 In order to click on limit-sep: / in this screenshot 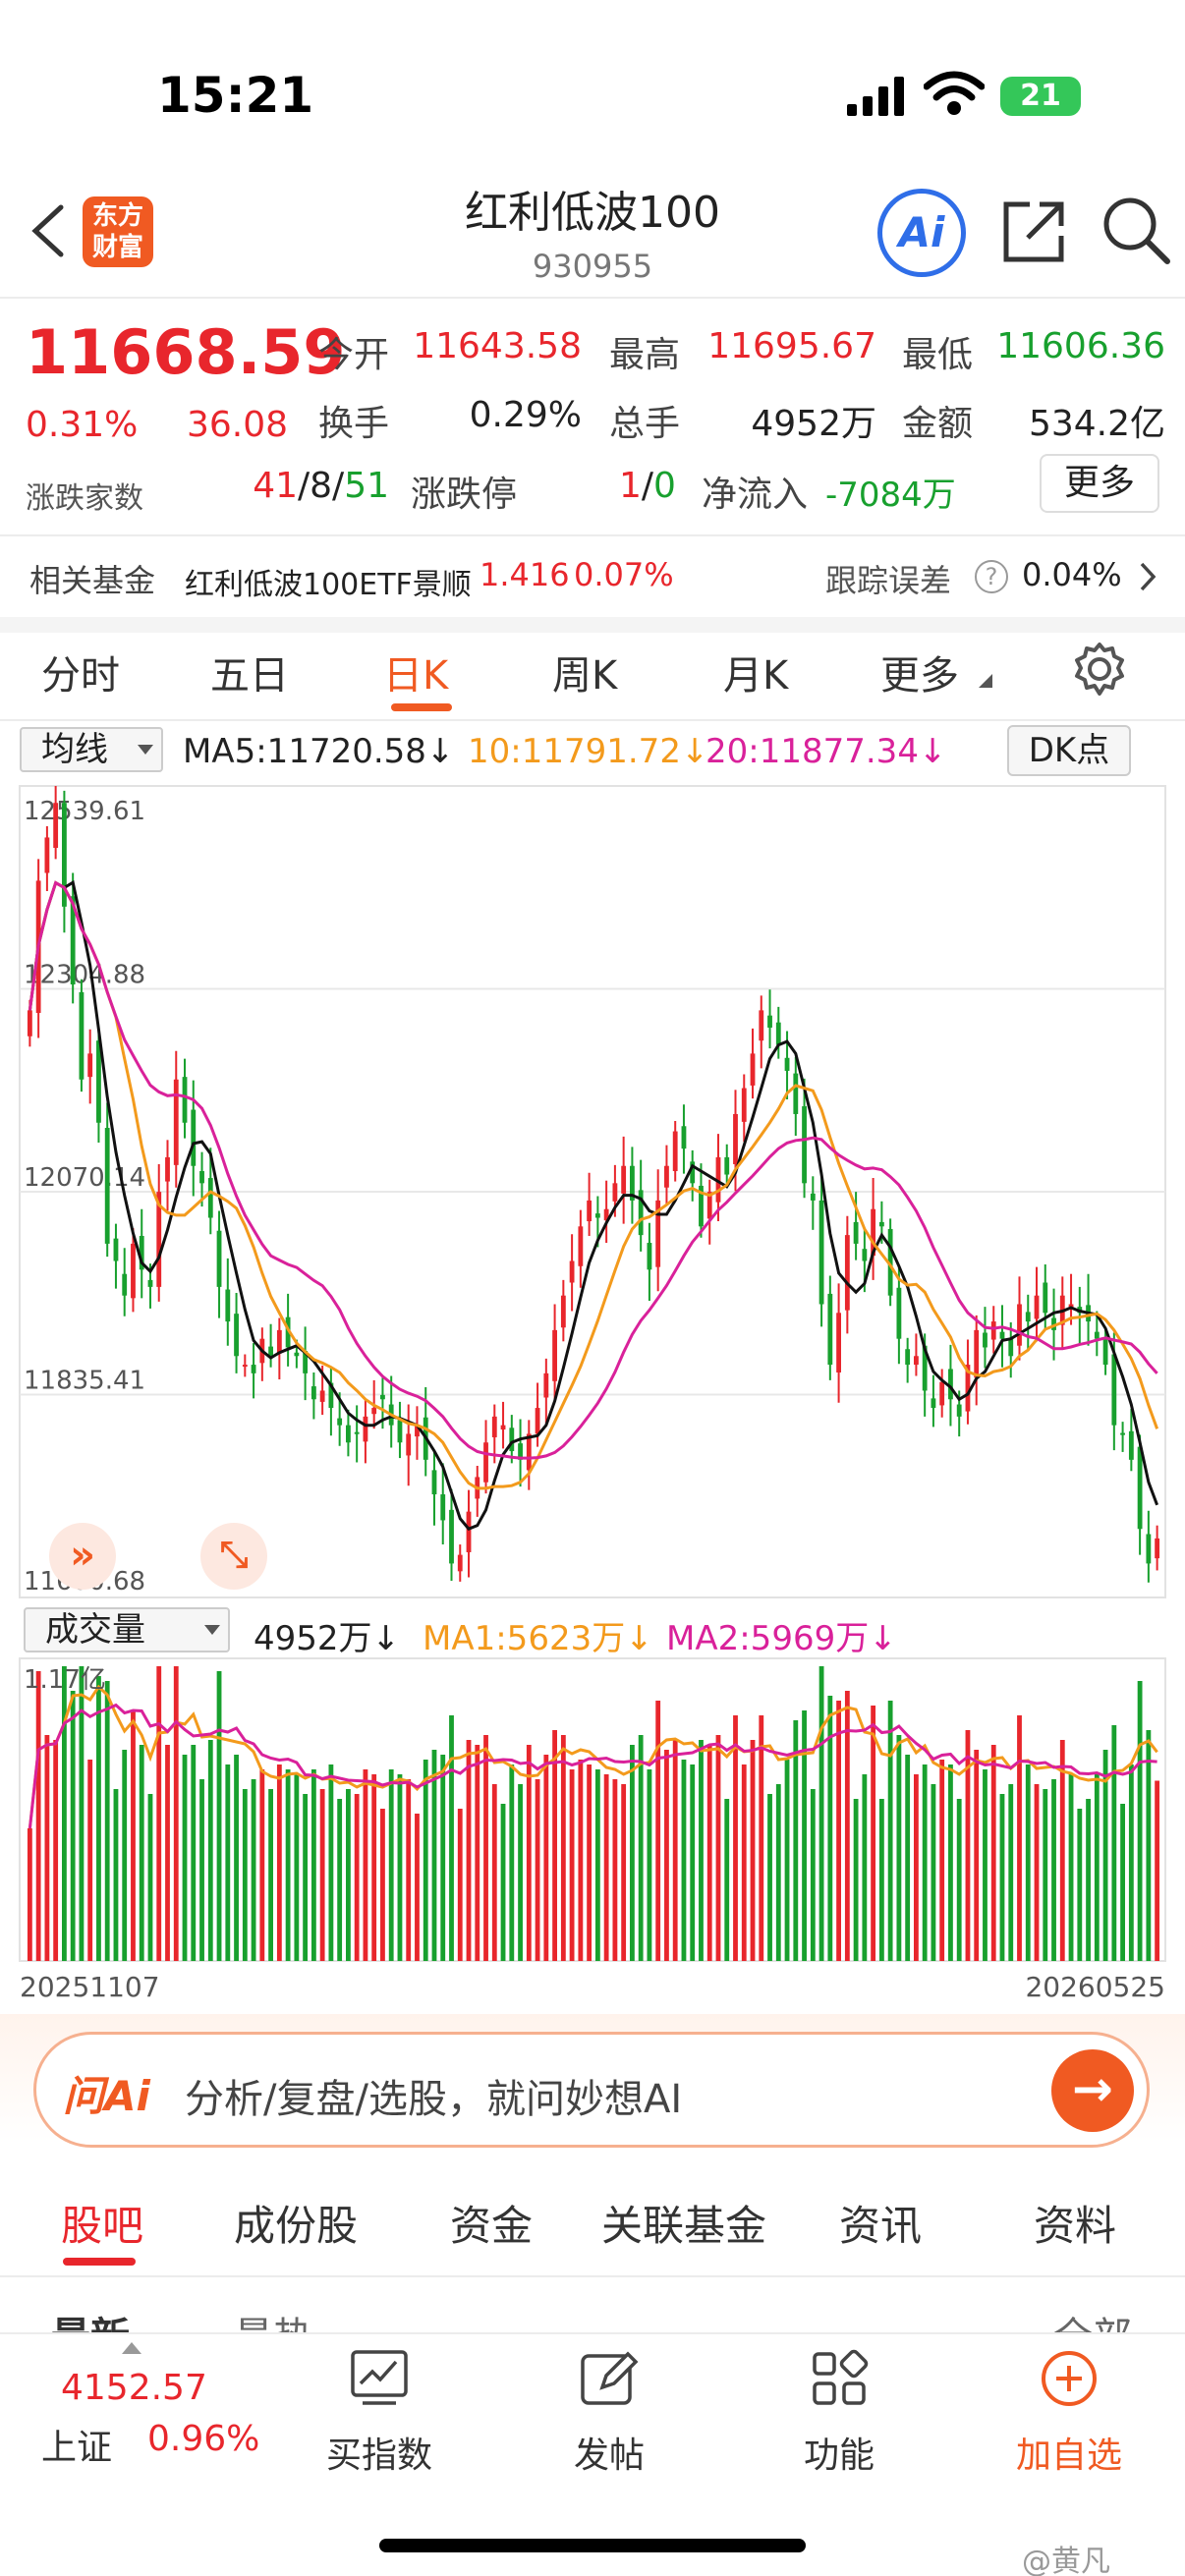, I will do `click(648, 486)`.